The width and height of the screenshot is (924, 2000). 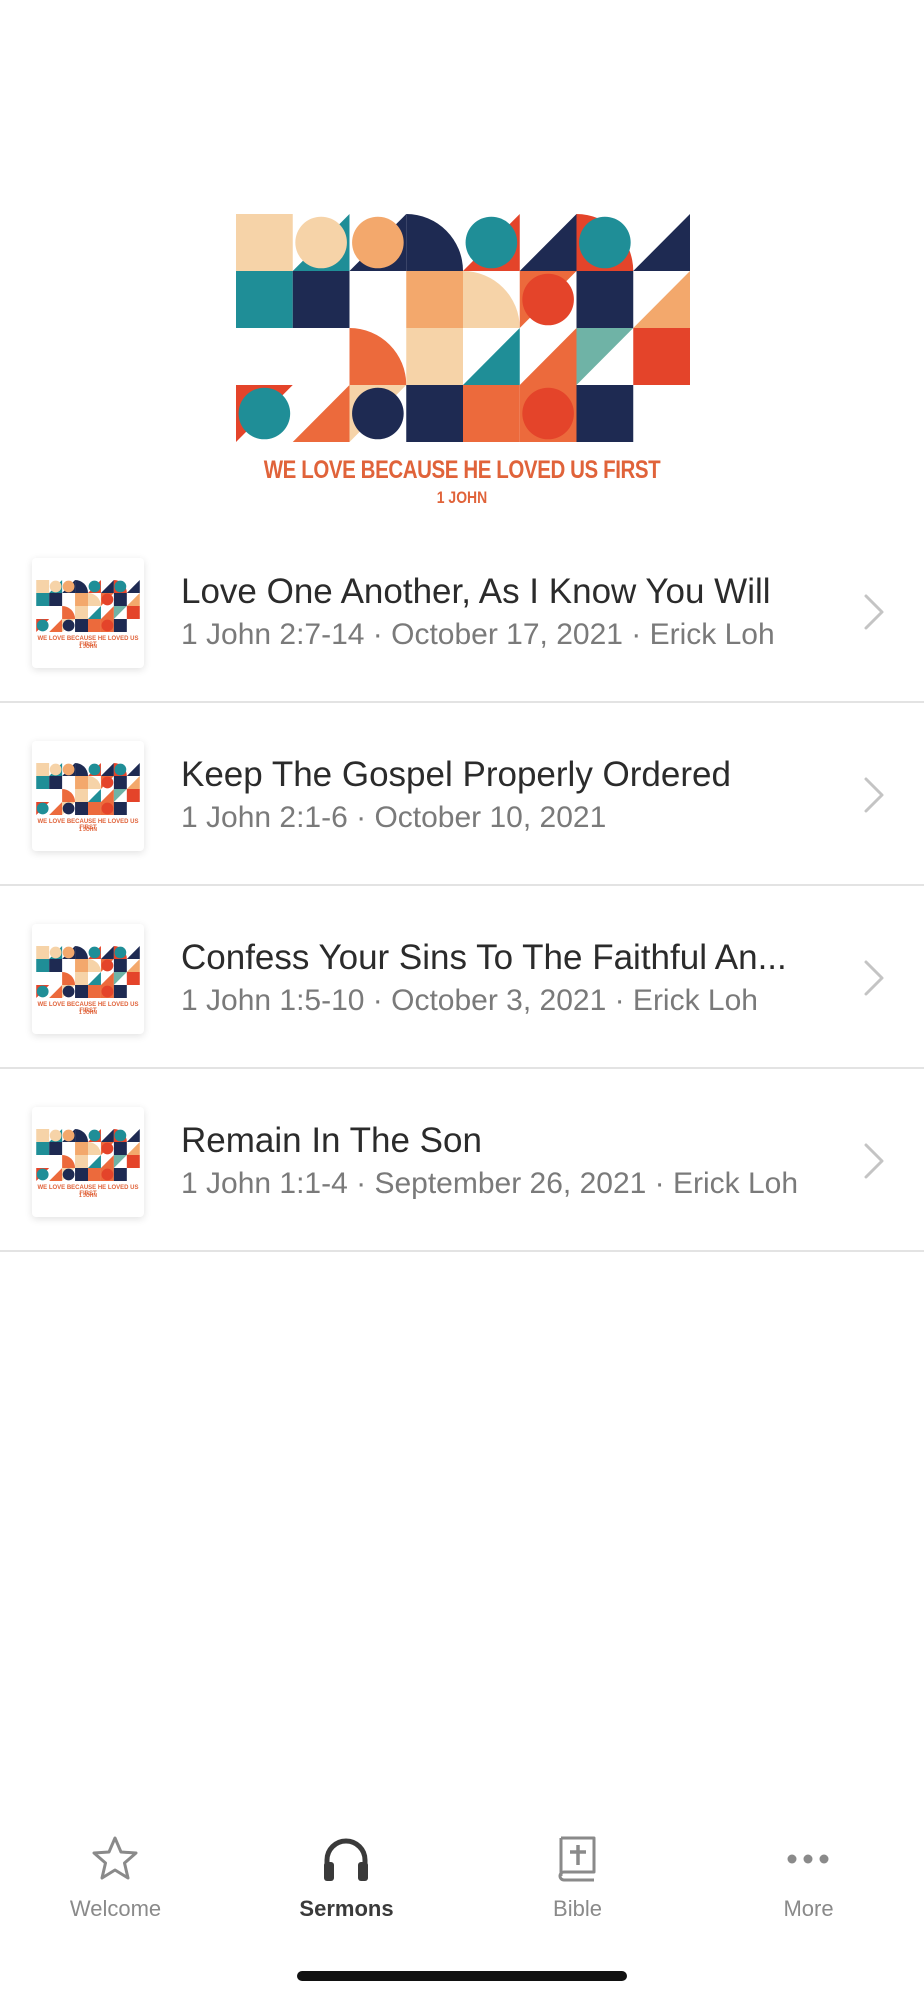 What do you see at coordinates (577, 1870) in the screenshot?
I see `tab-bible: Bible` at bounding box center [577, 1870].